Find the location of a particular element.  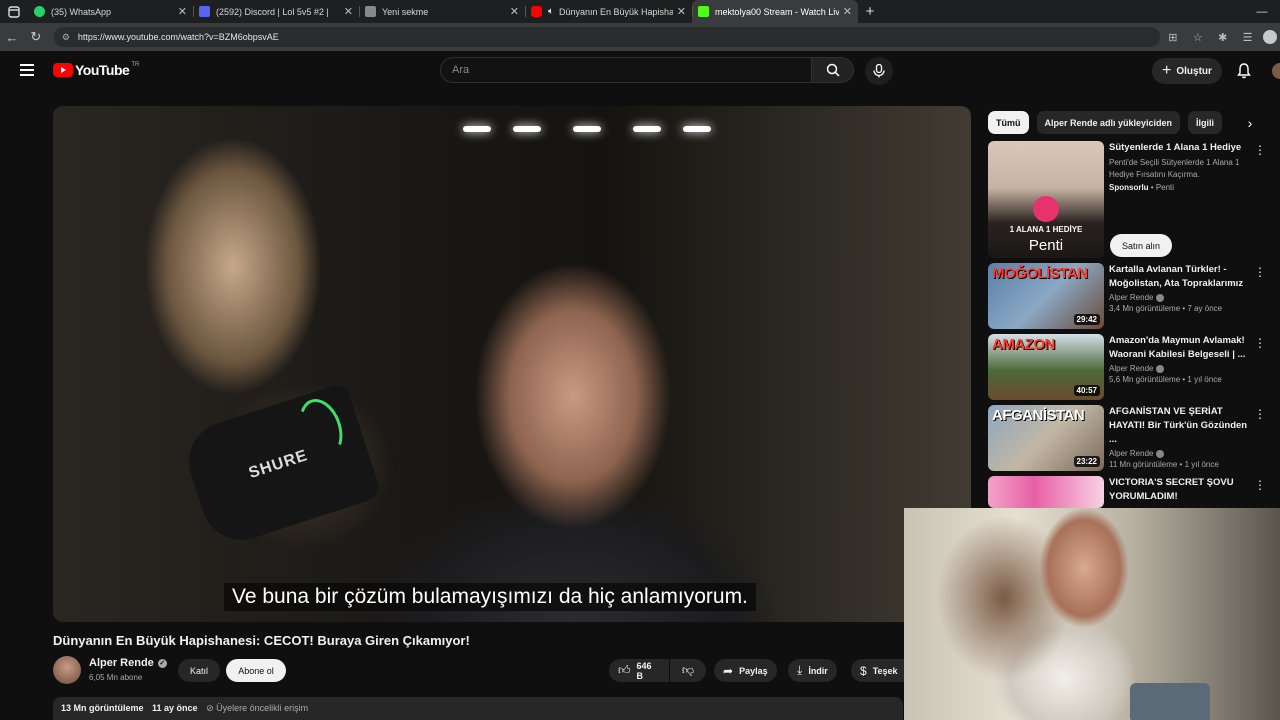

verified-icon is located at coordinates (1160, 297).